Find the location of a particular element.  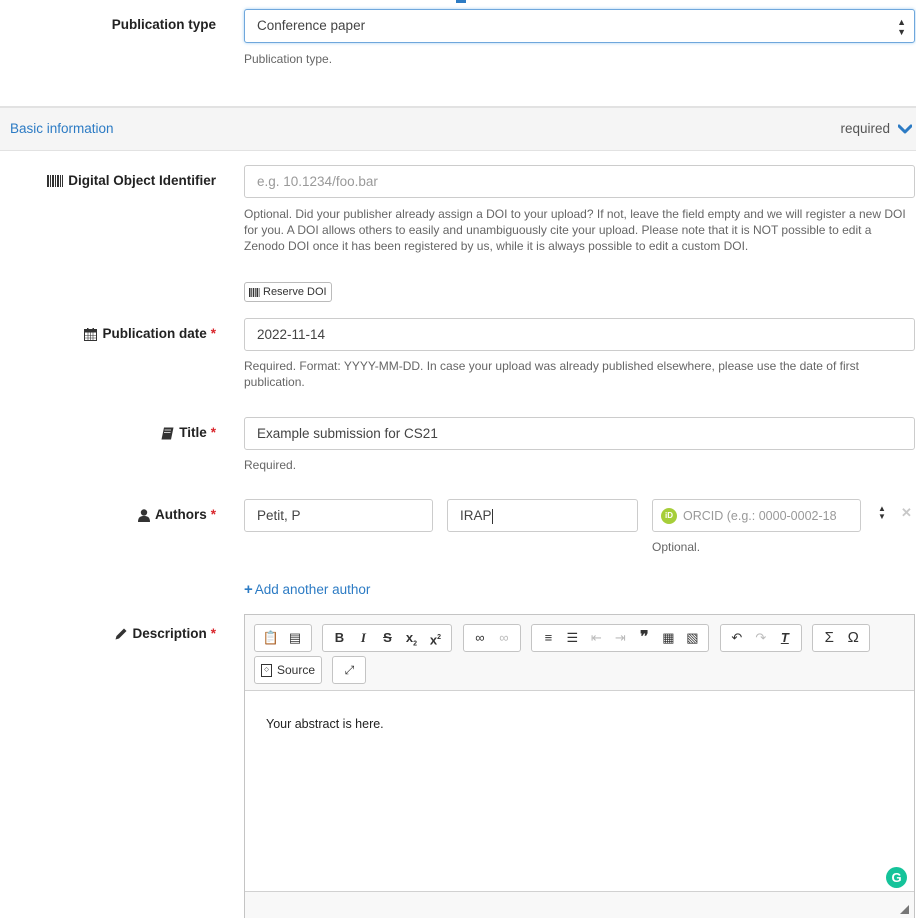

maximize-icon: ⤢ is located at coordinates (349, 670).